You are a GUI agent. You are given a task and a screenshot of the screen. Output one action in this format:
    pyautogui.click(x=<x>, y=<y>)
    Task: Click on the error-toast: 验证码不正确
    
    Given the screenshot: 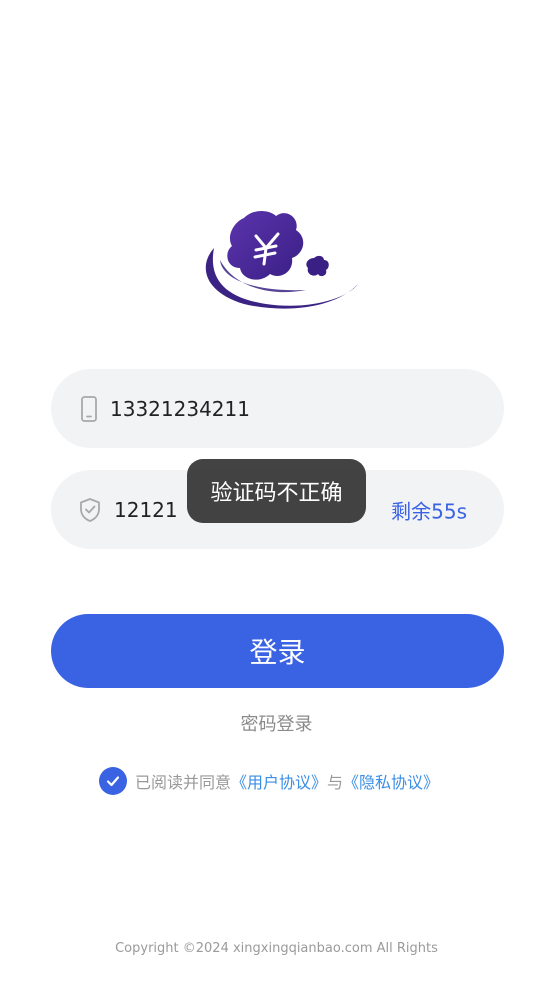 What is the action you would take?
    pyautogui.click(x=276, y=491)
    